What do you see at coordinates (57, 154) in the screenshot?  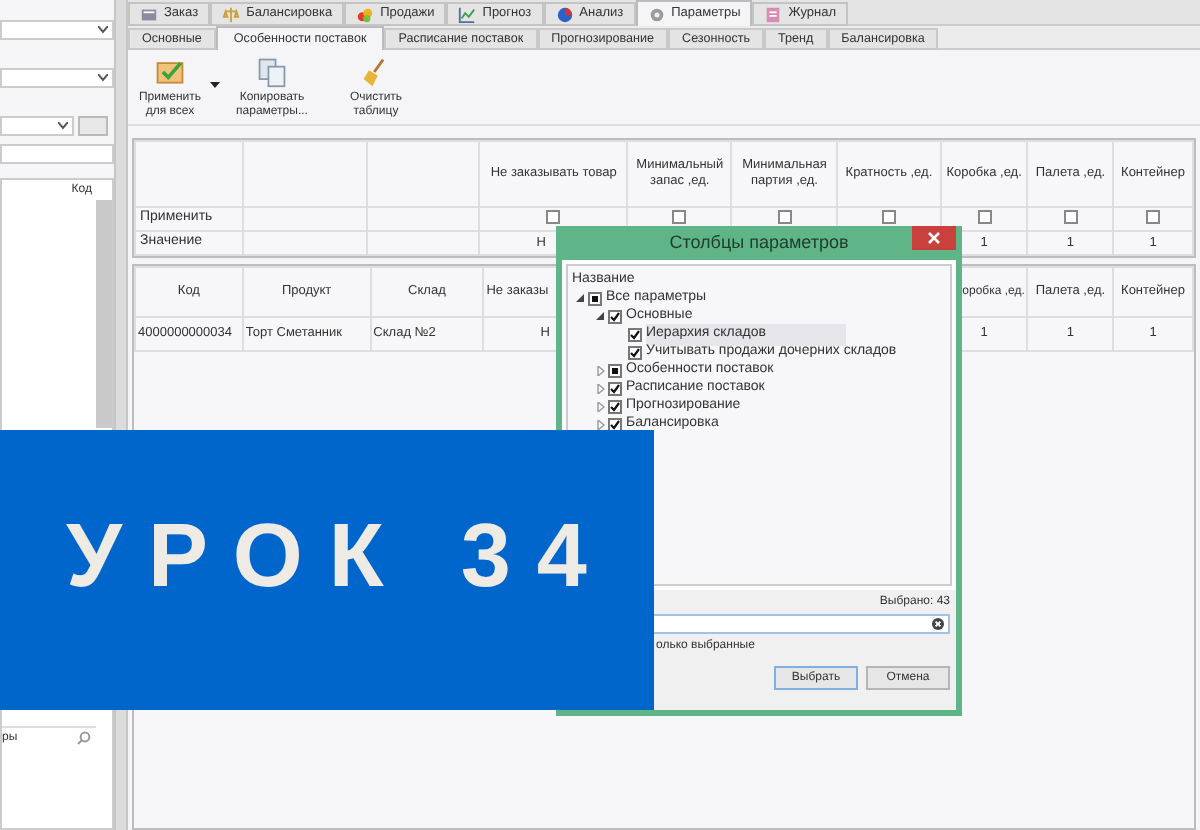 I see `input-field` at bounding box center [57, 154].